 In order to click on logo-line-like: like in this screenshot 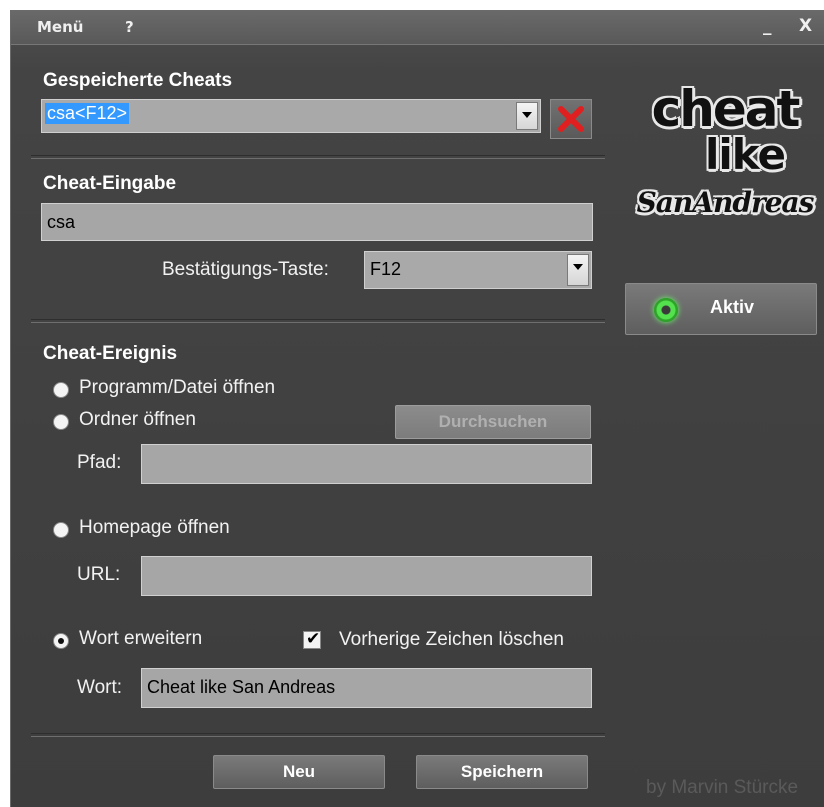, I will do `click(745, 154)`.